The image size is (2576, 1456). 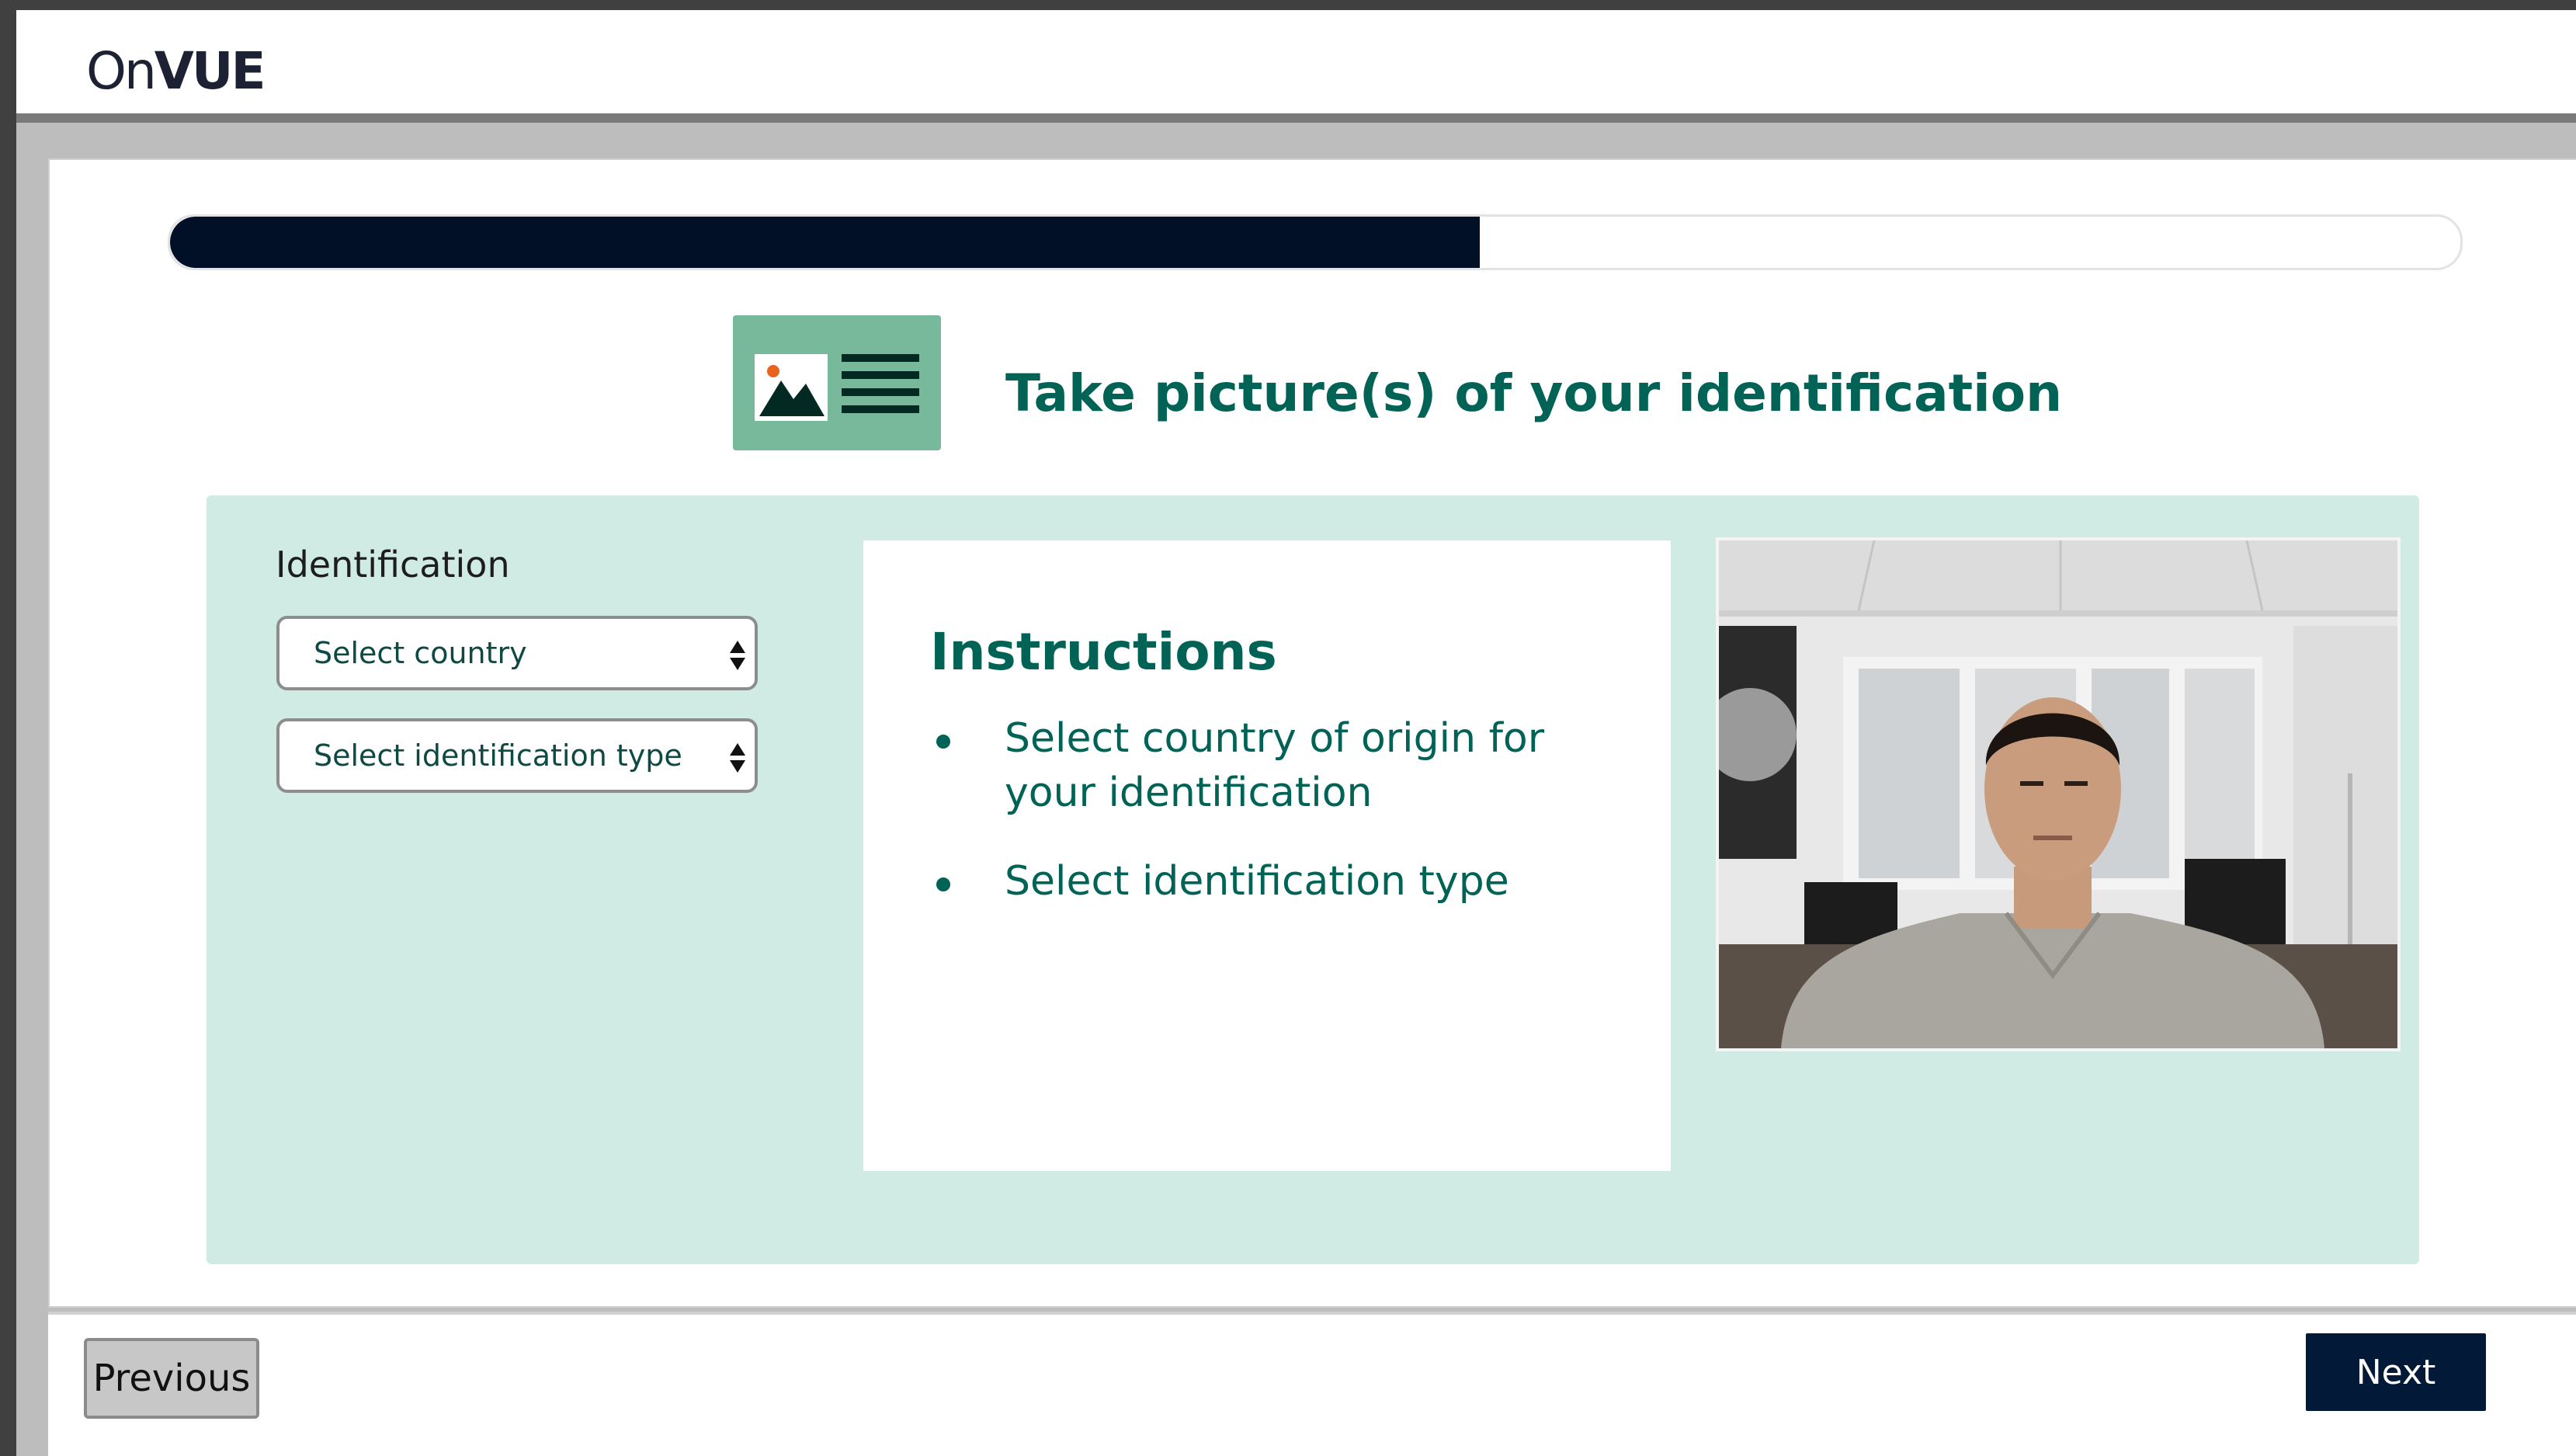 I want to click on webcam-preview-icon, so click(x=2058, y=794).